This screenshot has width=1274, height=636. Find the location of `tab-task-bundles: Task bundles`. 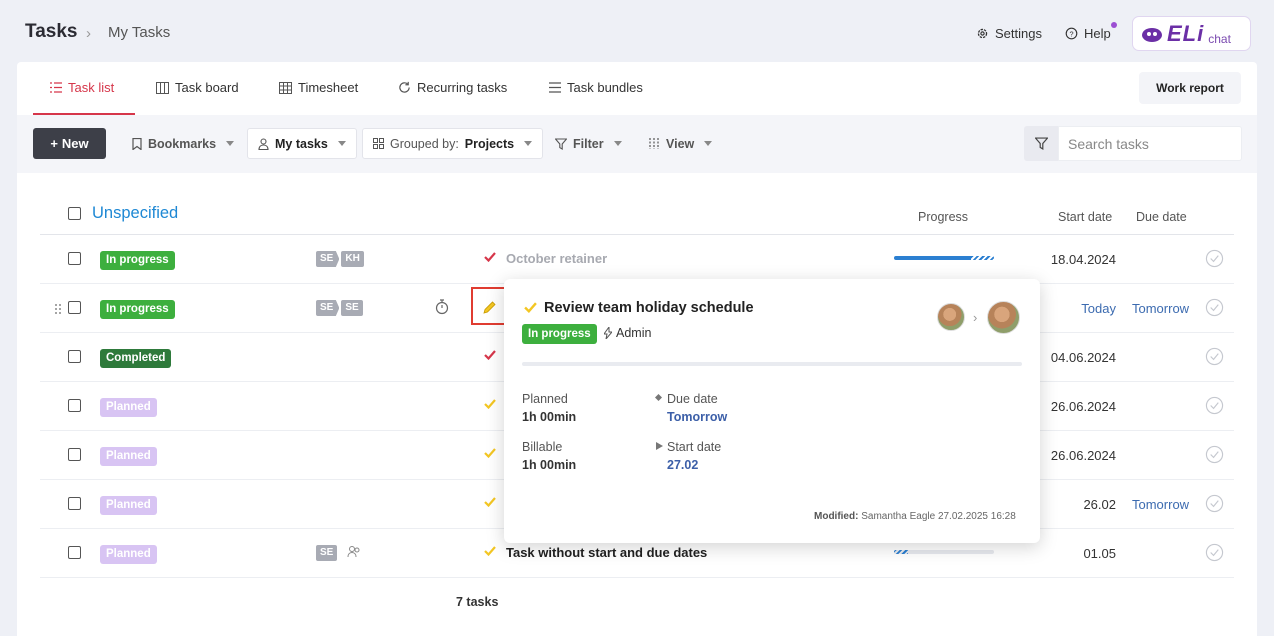

tab-task-bundles: Task bundles is located at coordinates (596, 87).